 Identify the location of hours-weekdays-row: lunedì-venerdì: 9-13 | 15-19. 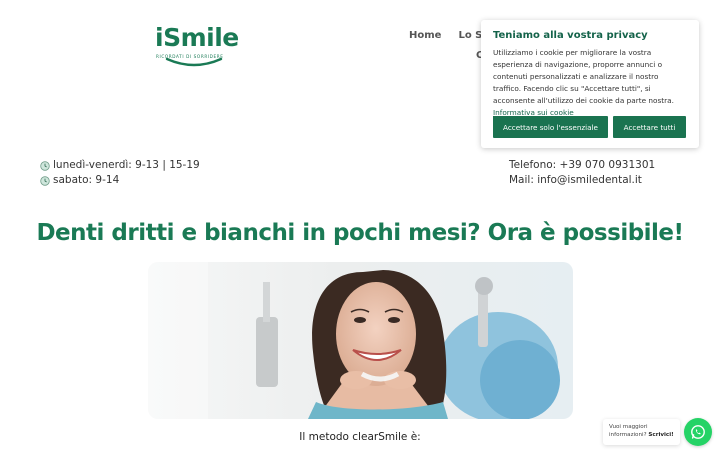
(120, 165).